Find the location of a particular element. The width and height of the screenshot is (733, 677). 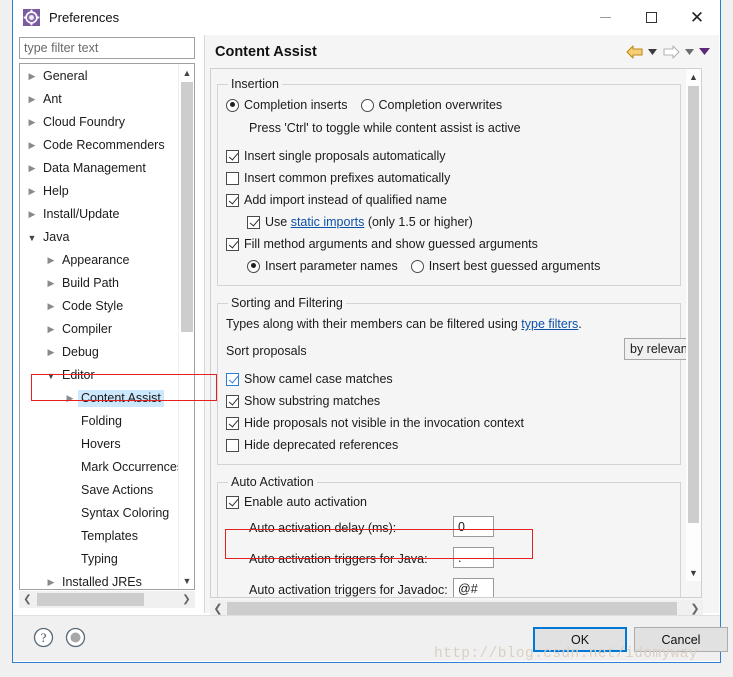

row-insert-single: Insert single proposals automatically is located at coordinates (449, 156).